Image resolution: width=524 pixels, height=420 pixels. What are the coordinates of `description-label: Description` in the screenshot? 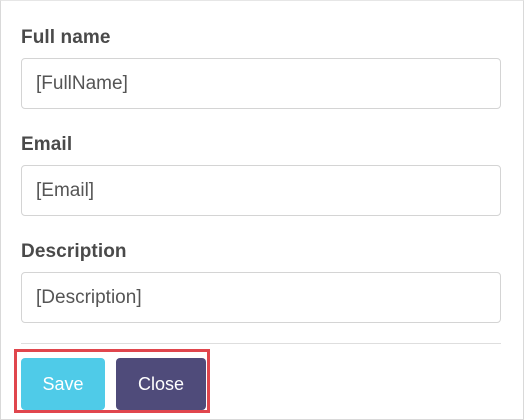 It's located at (74, 251).